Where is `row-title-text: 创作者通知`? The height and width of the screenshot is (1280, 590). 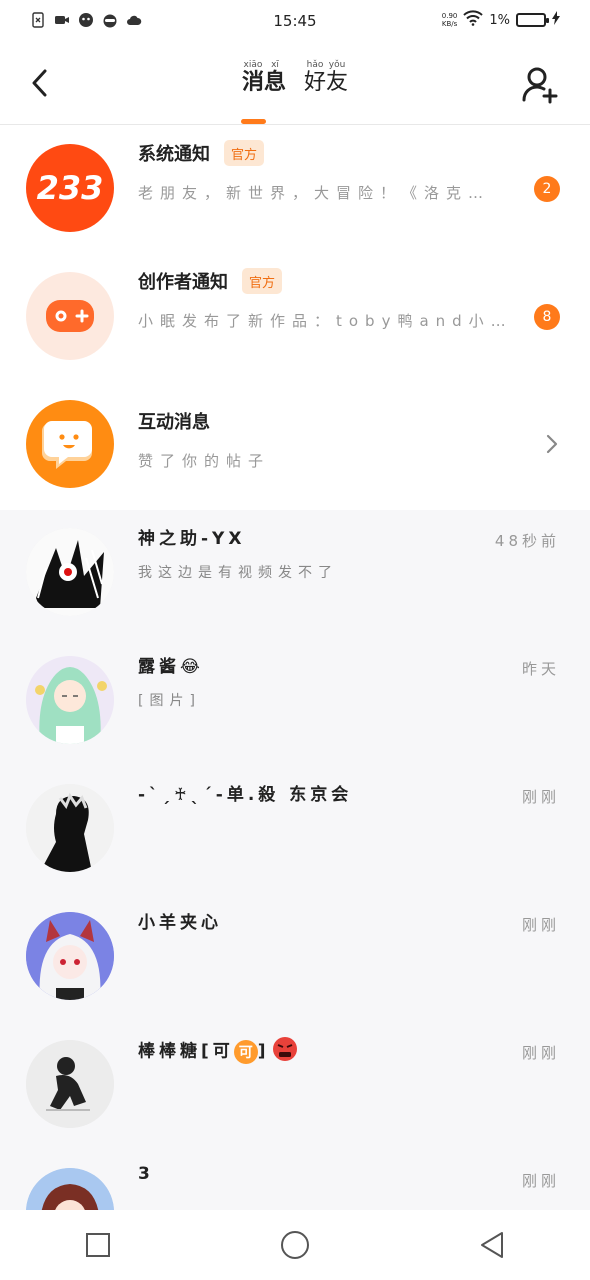
row-title-text: 创作者通知 is located at coordinates (183, 282).